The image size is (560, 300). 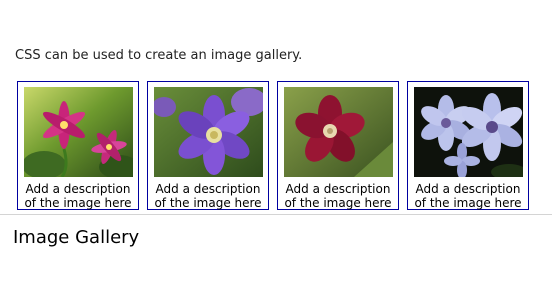 What do you see at coordinates (76, 237) in the screenshot?
I see `page-heading: Image Gallery` at bounding box center [76, 237].